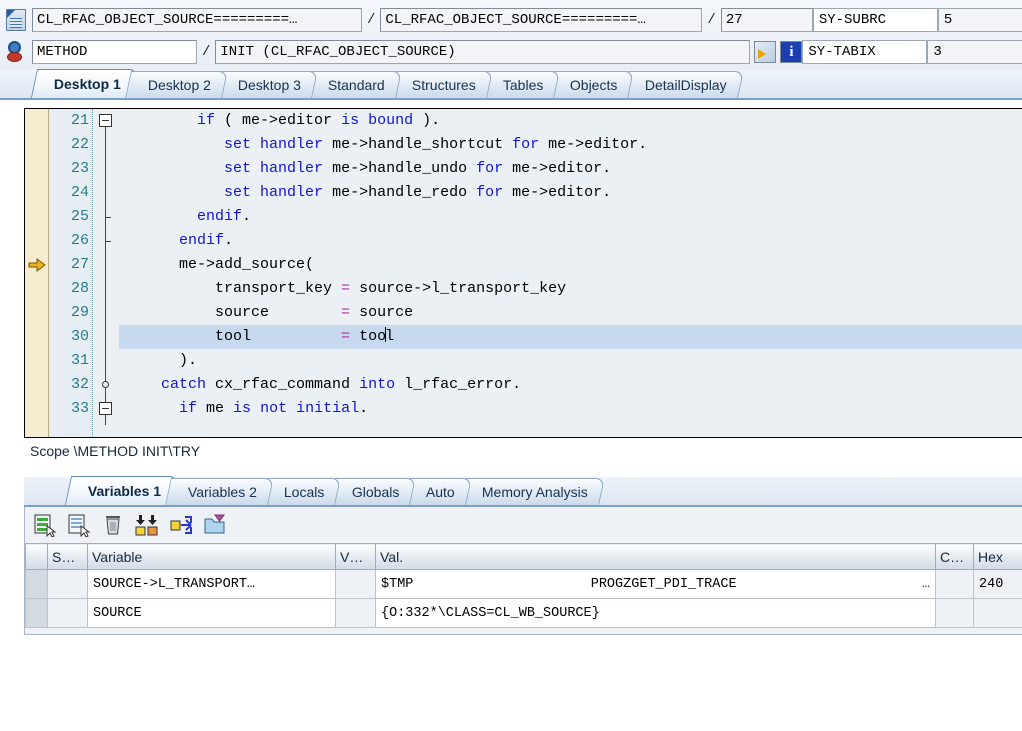 Image resolution: width=1022 pixels, height=731 pixels. What do you see at coordinates (79, 144) in the screenshot?
I see `line-number: 22` at bounding box center [79, 144].